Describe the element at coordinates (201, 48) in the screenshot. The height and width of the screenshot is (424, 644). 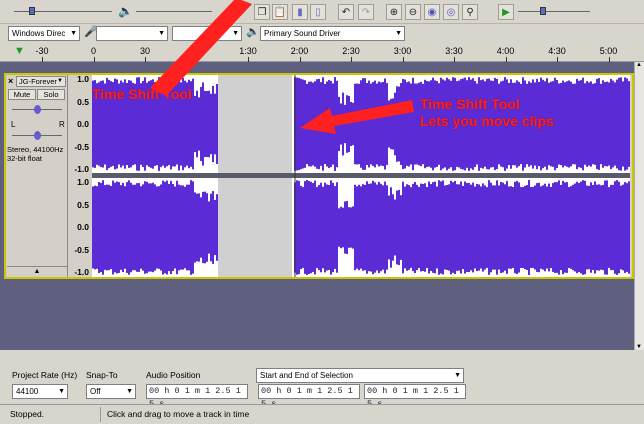
I see `arrow-to-tool-icon` at that location.